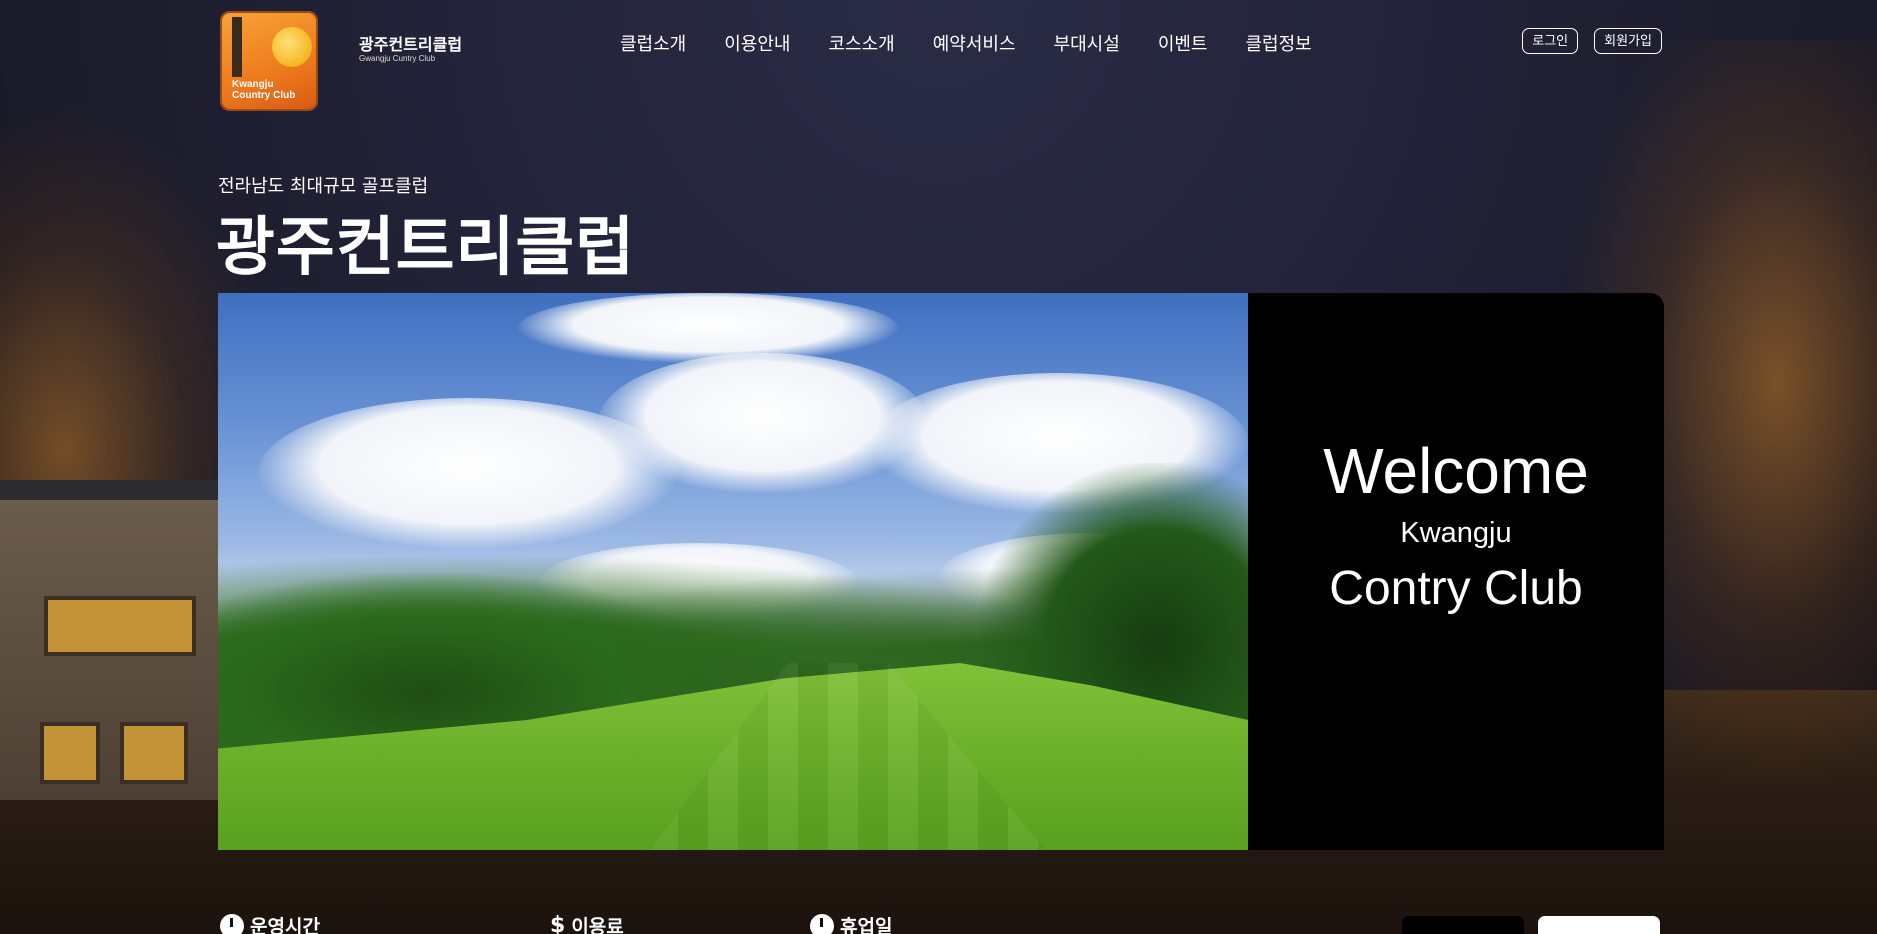  I want to click on background-building, so click(109, 650).